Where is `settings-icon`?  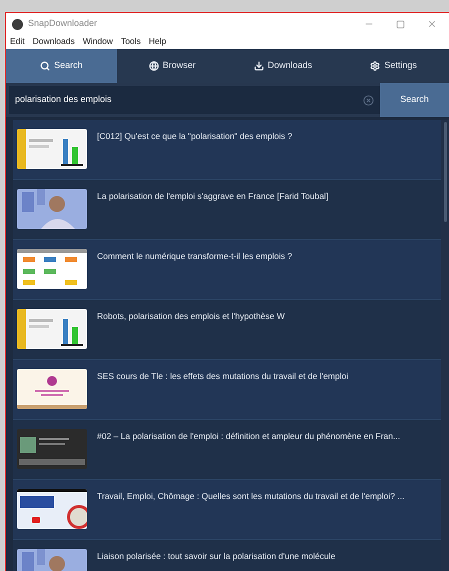 settings-icon is located at coordinates (375, 66).